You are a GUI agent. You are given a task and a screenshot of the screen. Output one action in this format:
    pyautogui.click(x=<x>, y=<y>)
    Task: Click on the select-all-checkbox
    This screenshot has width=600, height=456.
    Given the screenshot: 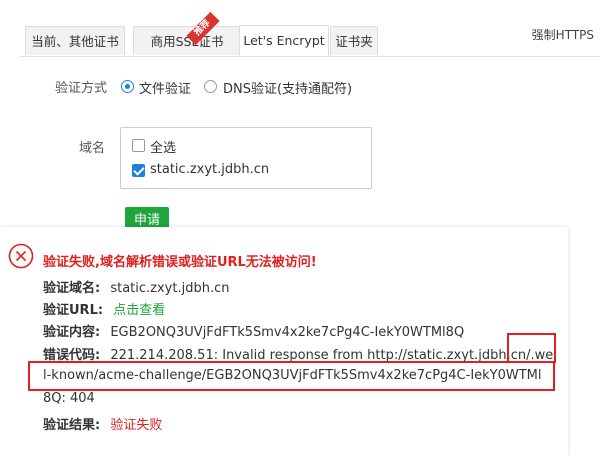 What is the action you would take?
    pyautogui.click(x=138, y=145)
    